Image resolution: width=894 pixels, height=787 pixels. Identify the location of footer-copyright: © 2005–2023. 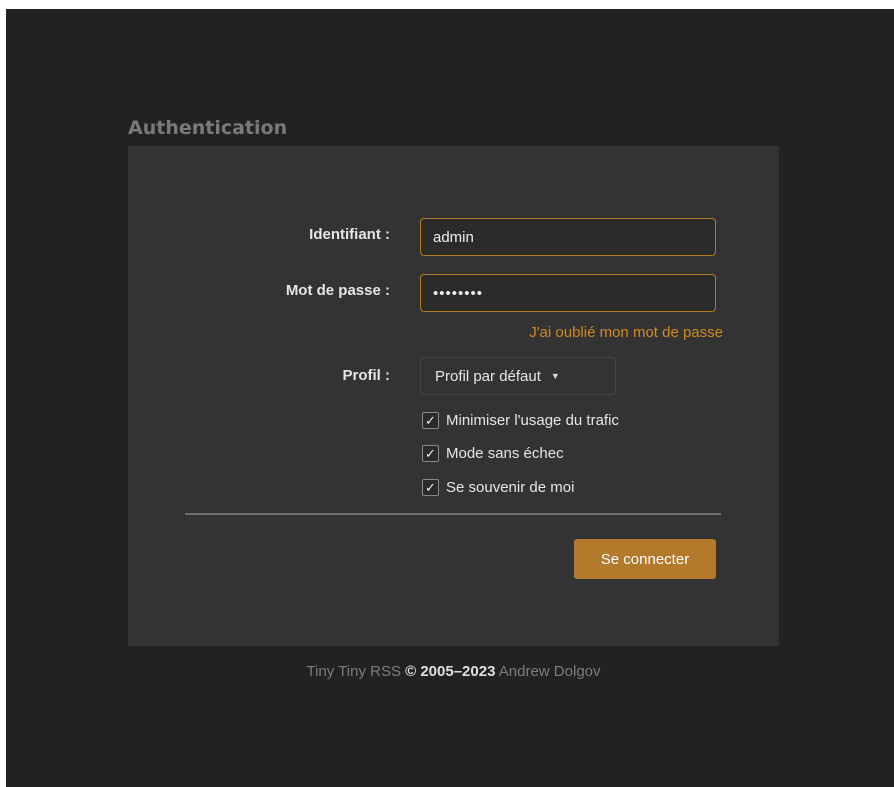
(450, 671).